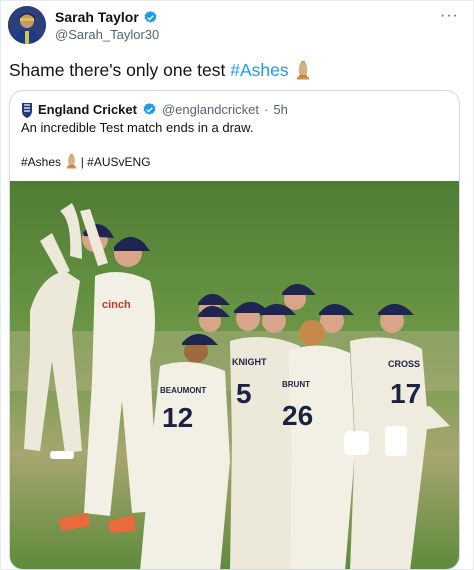 This screenshot has height=570, width=474. I want to click on jersey-name-knight: KNIGHT, so click(249, 362).